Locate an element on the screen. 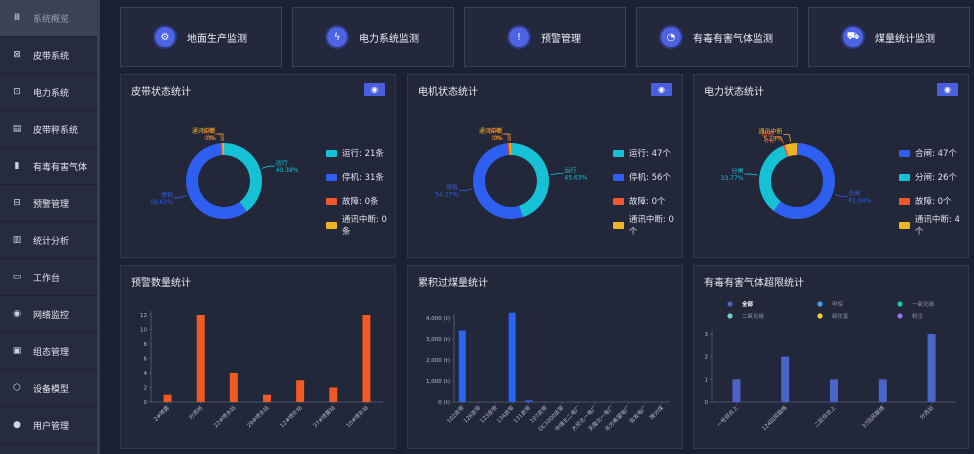  x-tick-label: 2#喷雾 is located at coordinates (162, 413).